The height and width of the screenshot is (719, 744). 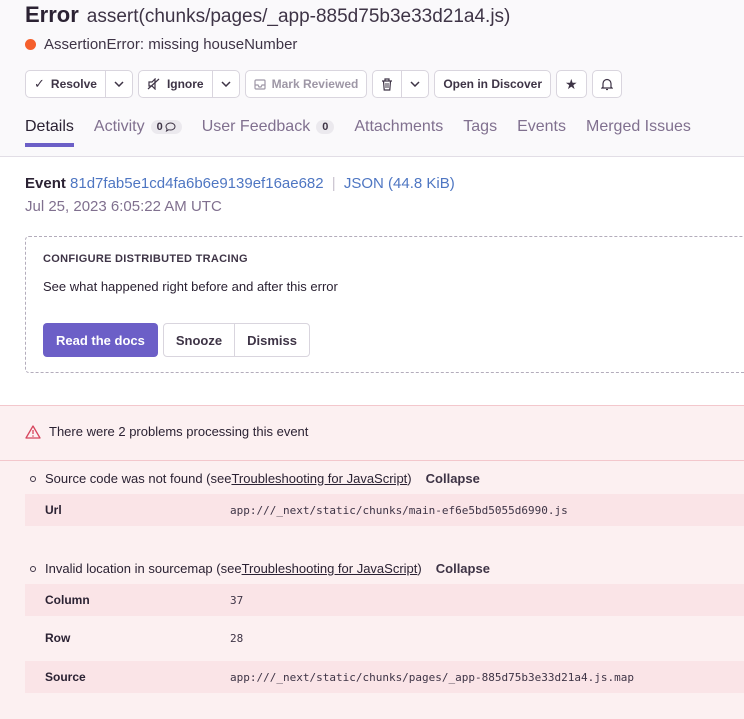 What do you see at coordinates (171, 44) in the screenshot?
I see `error-message: AssertionError: missing houseNumber` at bounding box center [171, 44].